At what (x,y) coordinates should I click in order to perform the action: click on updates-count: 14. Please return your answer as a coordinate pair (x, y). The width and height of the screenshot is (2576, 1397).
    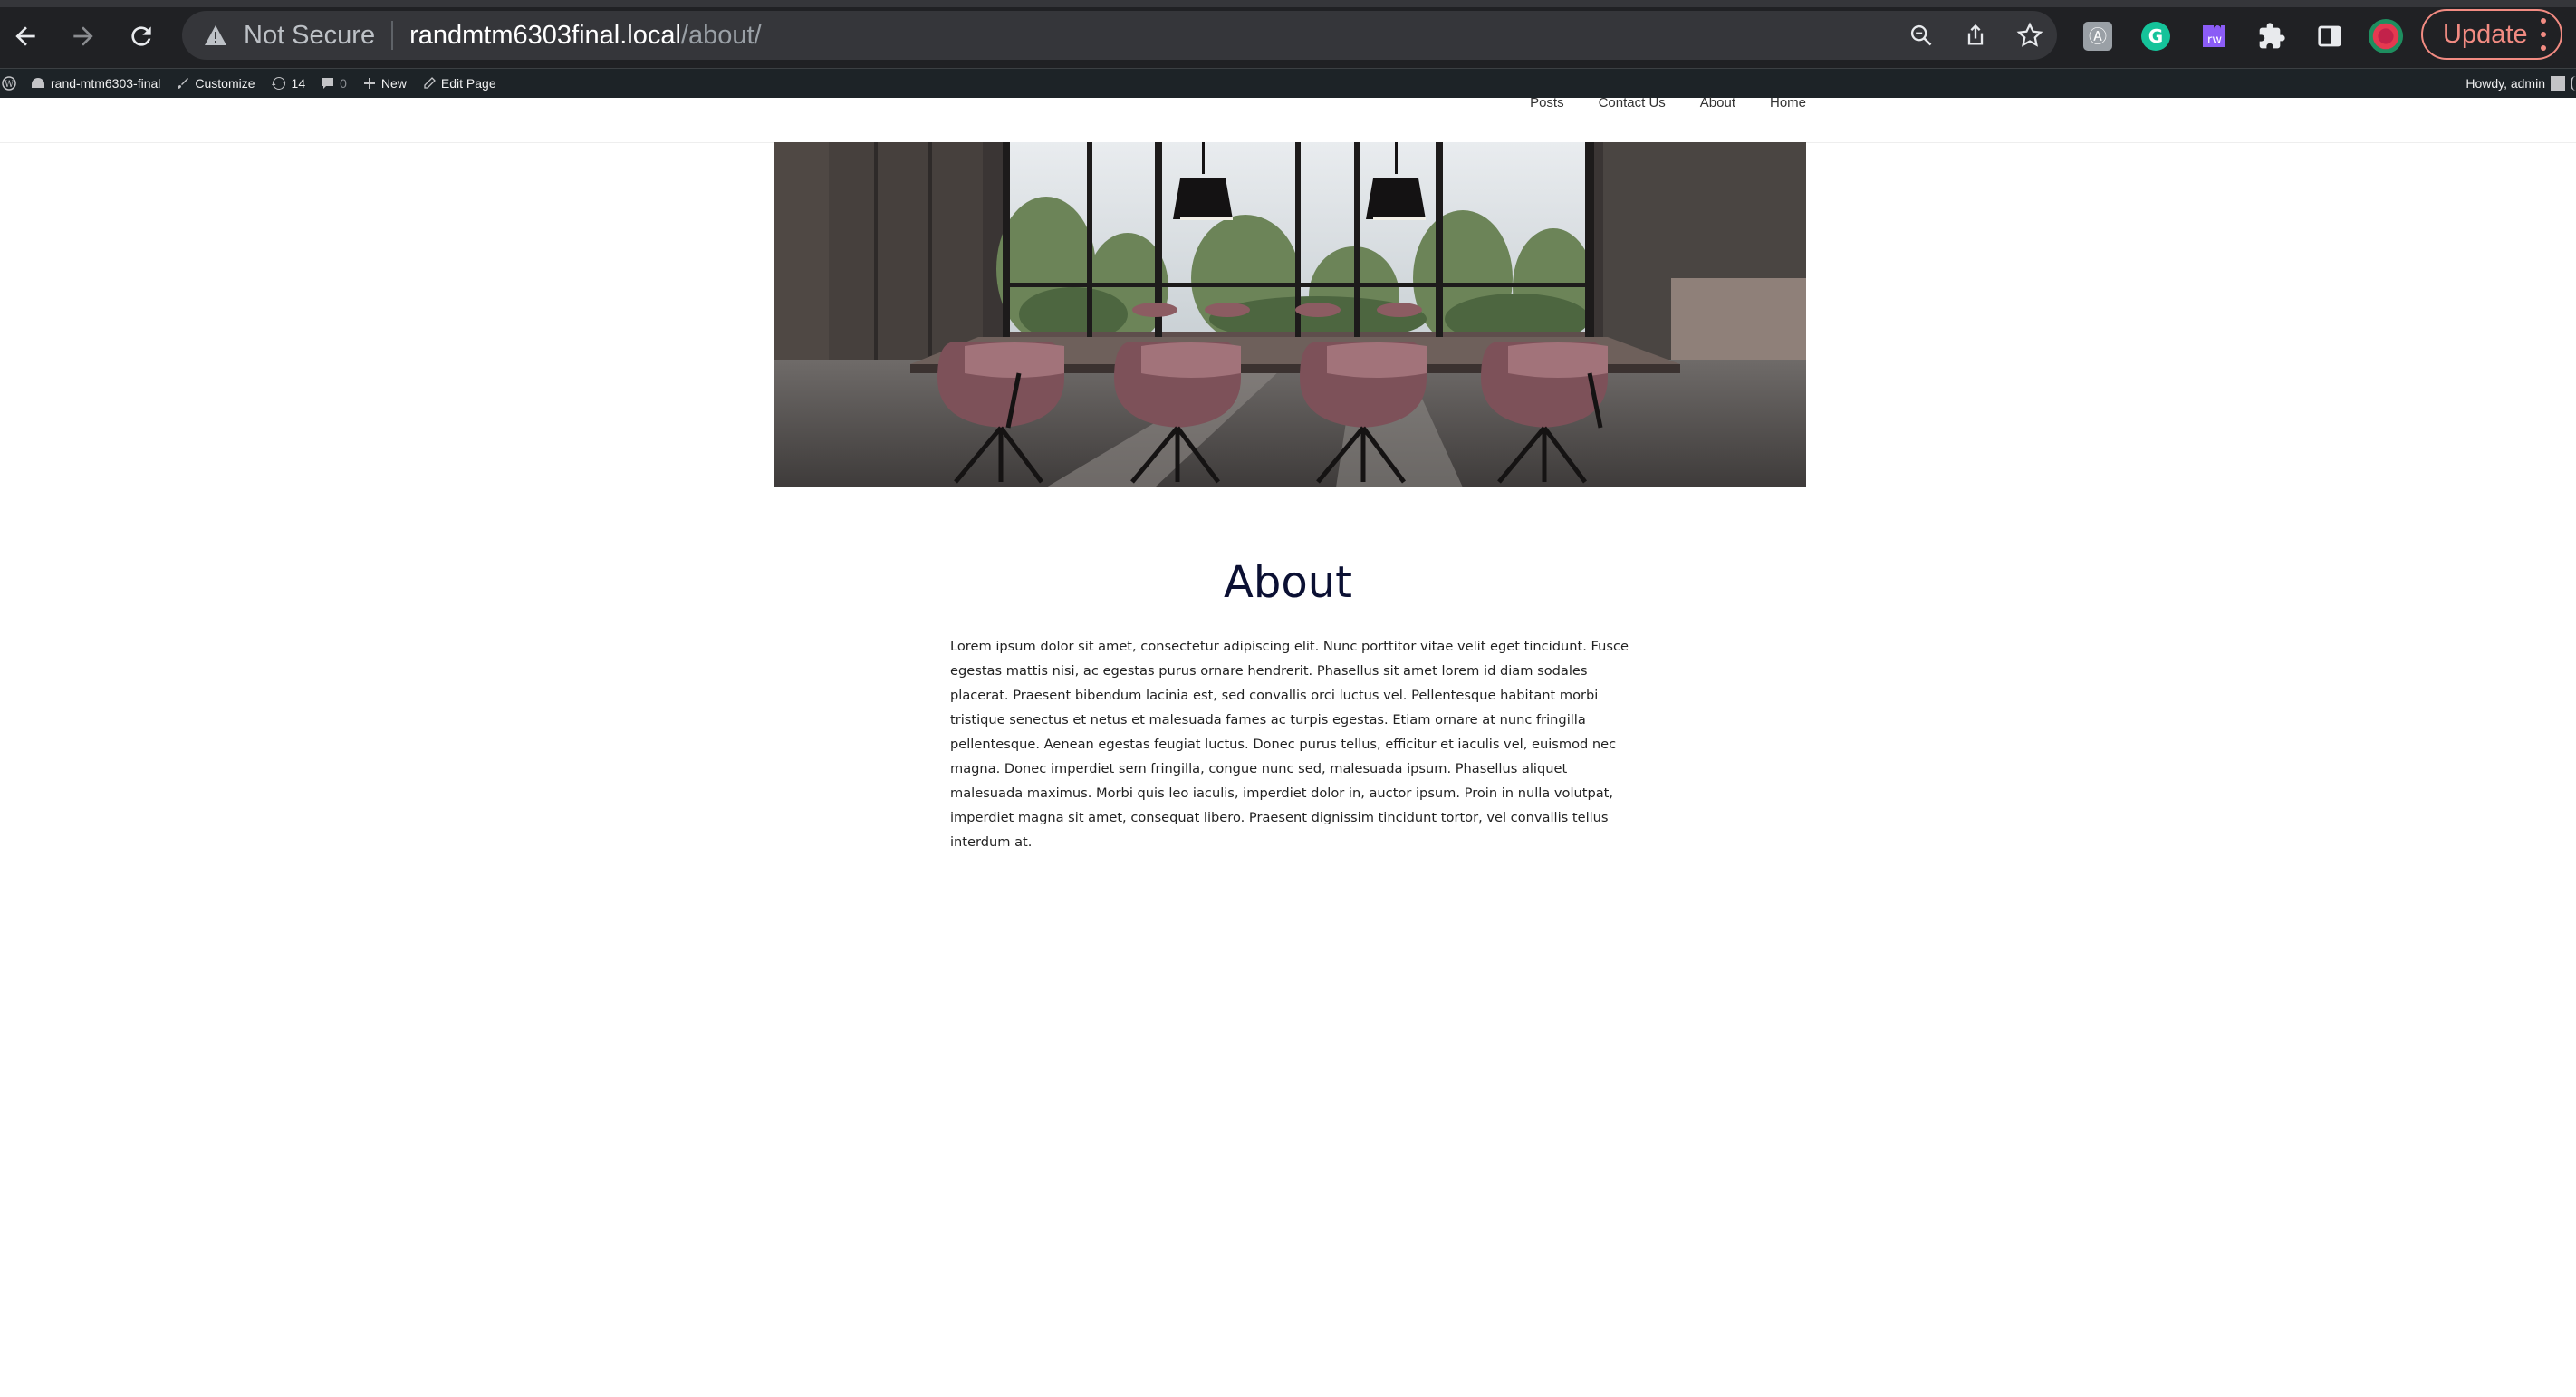
    Looking at the image, I should click on (298, 83).